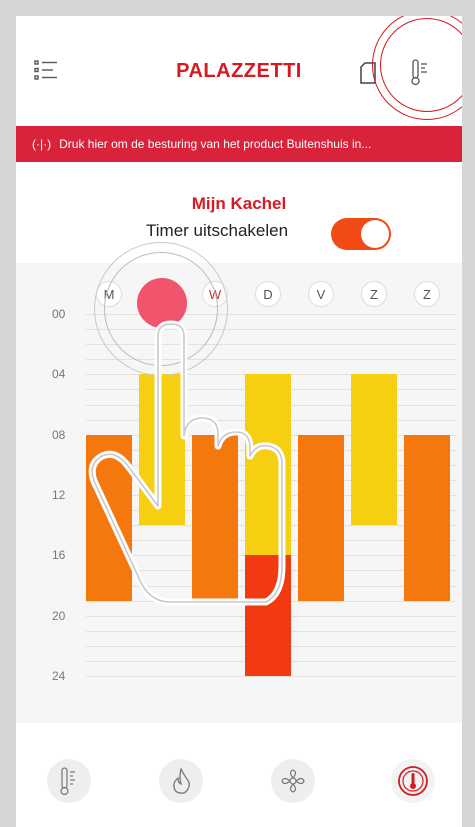 This screenshot has height=827, width=475. What do you see at coordinates (59, 434) in the screenshot?
I see `hour-label: 08` at bounding box center [59, 434].